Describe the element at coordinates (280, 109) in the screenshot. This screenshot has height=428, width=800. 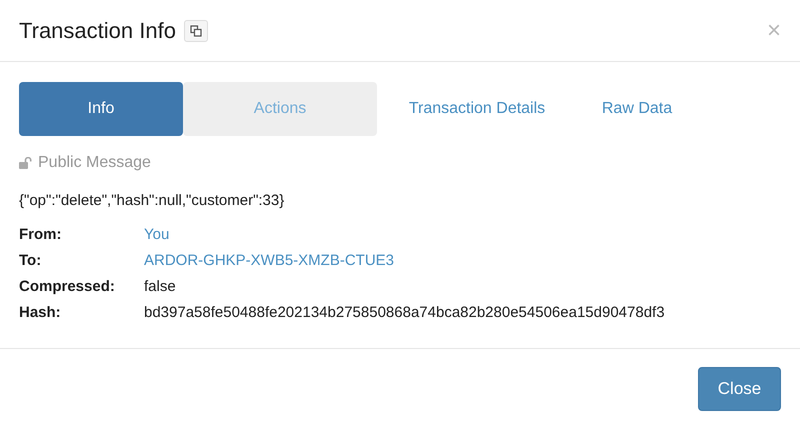
I see `tab: Actions` at that location.